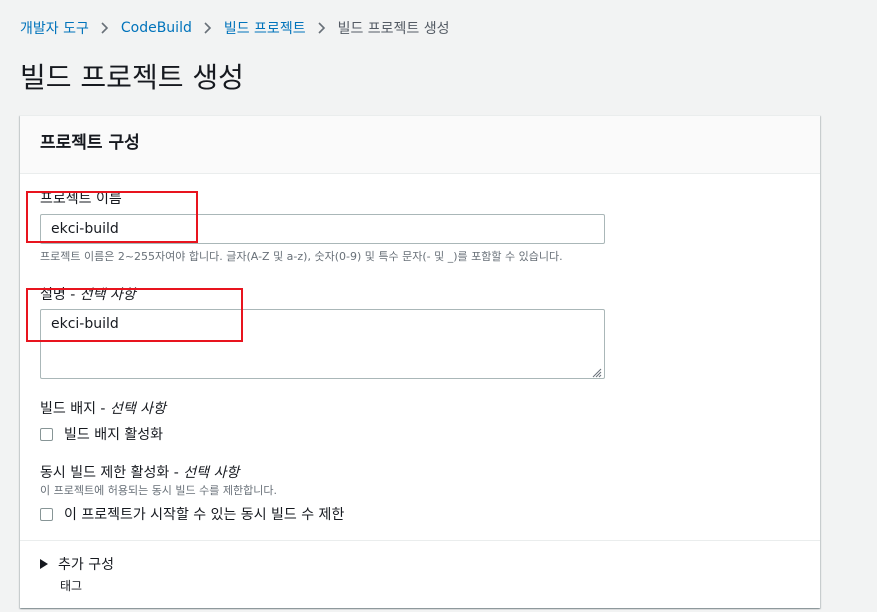  What do you see at coordinates (44, 564) in the screenshot?
I see `caret-right-icon` at bounding box center [44, 564].